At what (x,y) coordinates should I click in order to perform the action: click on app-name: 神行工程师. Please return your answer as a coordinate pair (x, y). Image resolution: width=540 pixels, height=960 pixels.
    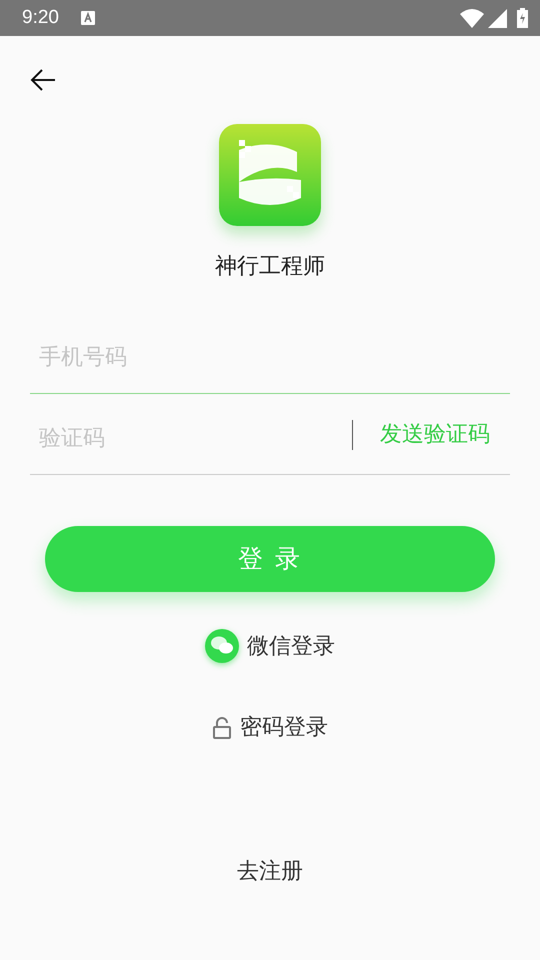
    Looking at the image, I should click on (270, 267).